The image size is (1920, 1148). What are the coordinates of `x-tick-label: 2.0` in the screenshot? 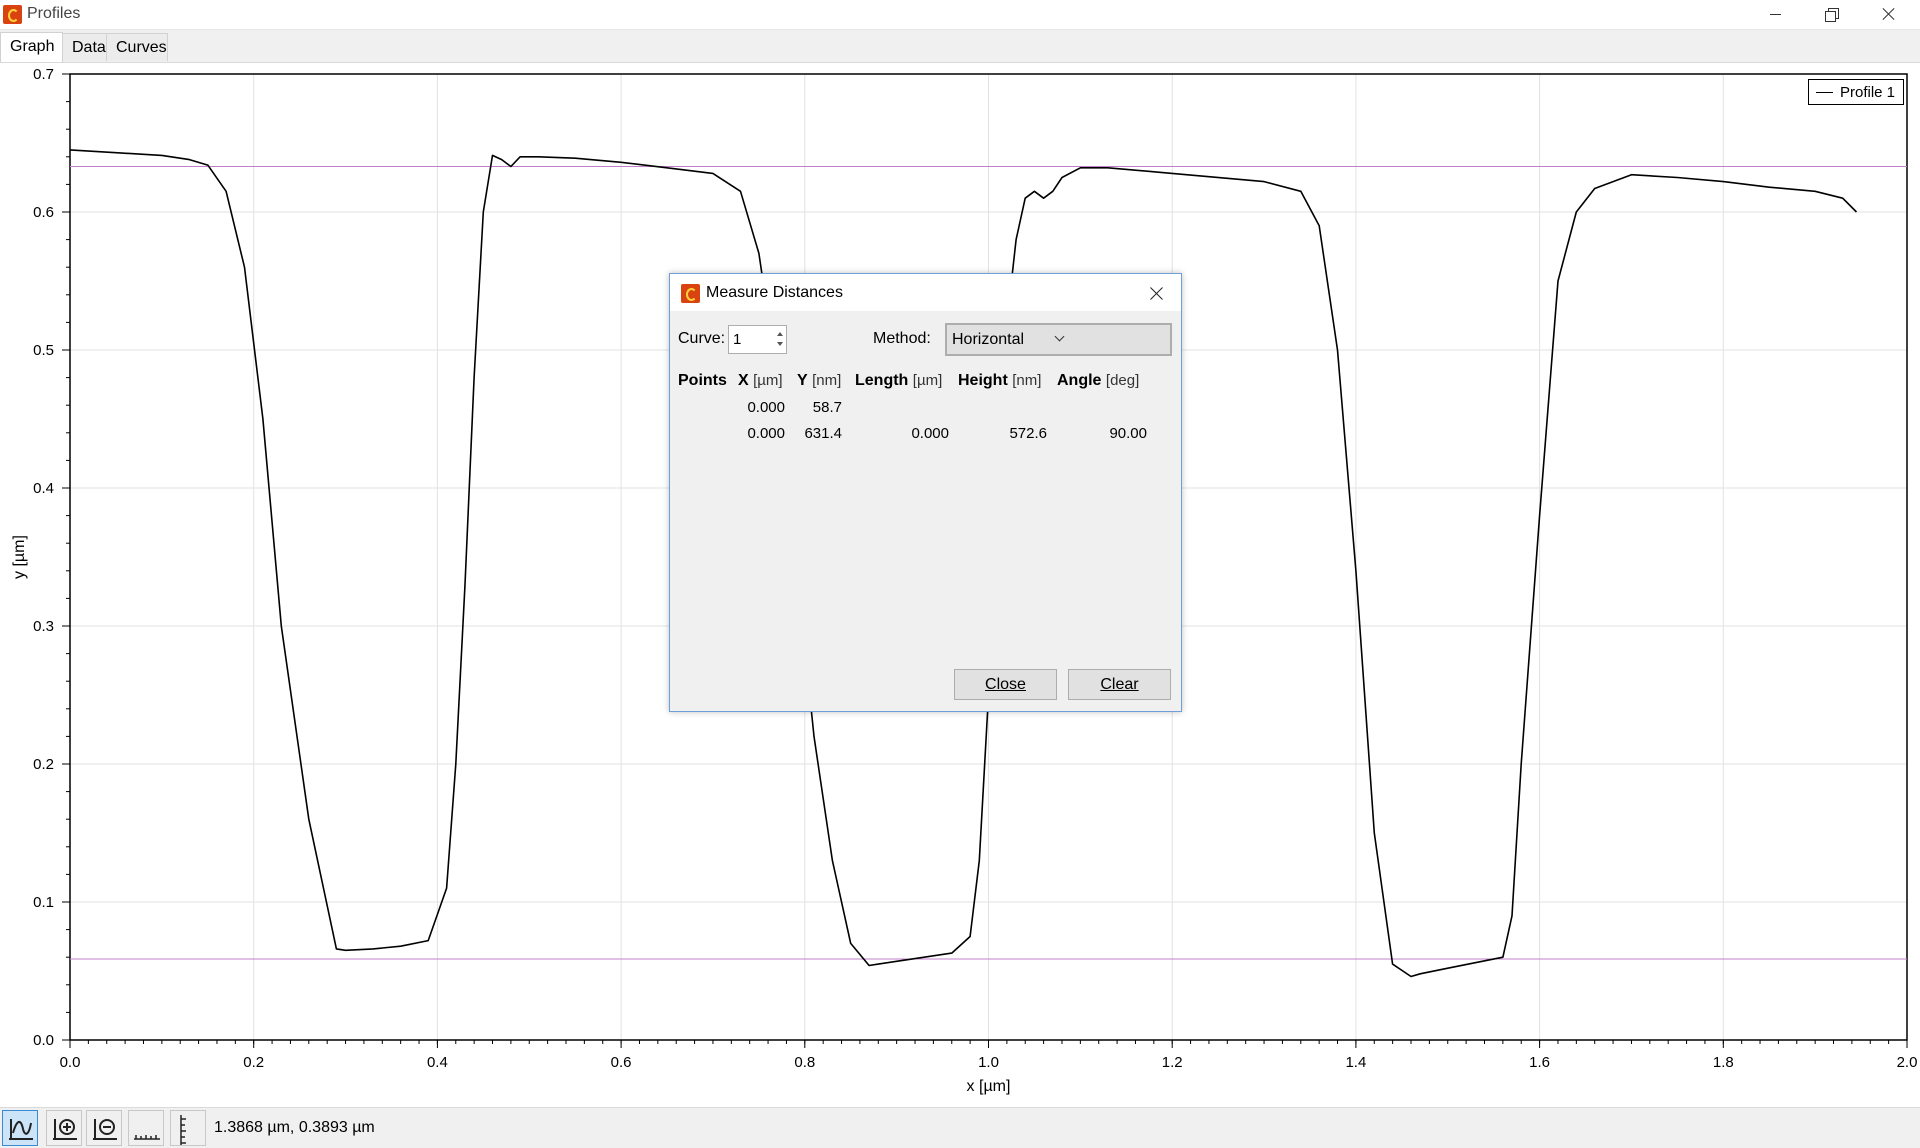 It's located at (1907, 1062).